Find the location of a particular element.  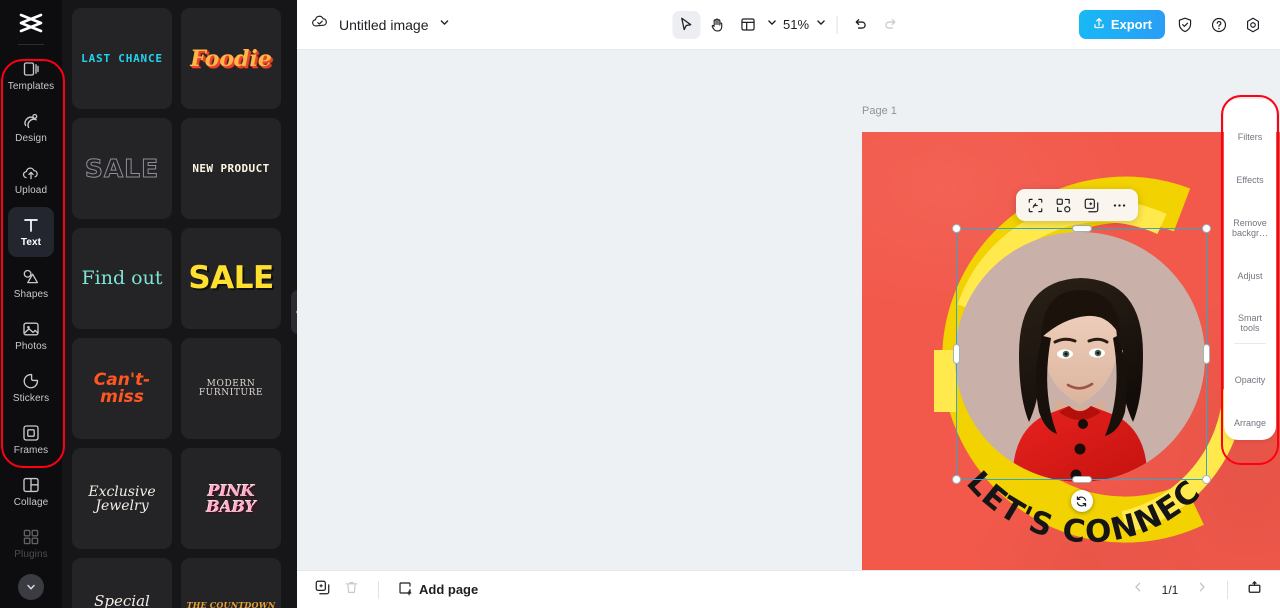

right-rail-item-label: Smart tools is located at coordinates (1249, 323).